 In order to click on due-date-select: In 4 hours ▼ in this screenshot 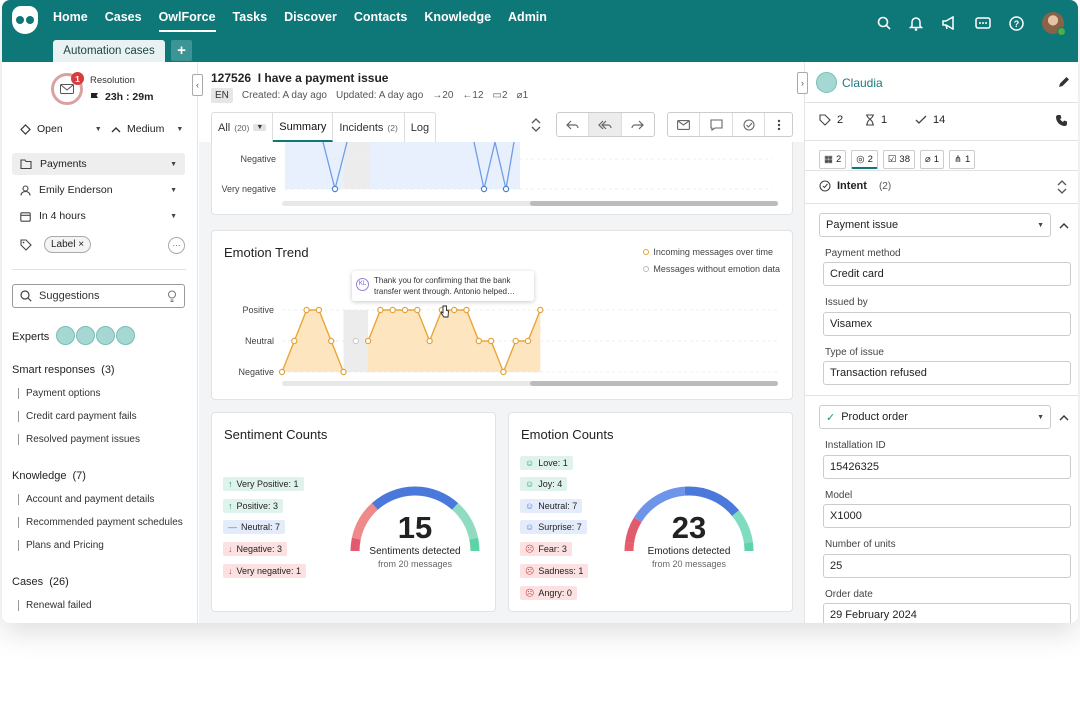, I will do `click(98, 216)`.